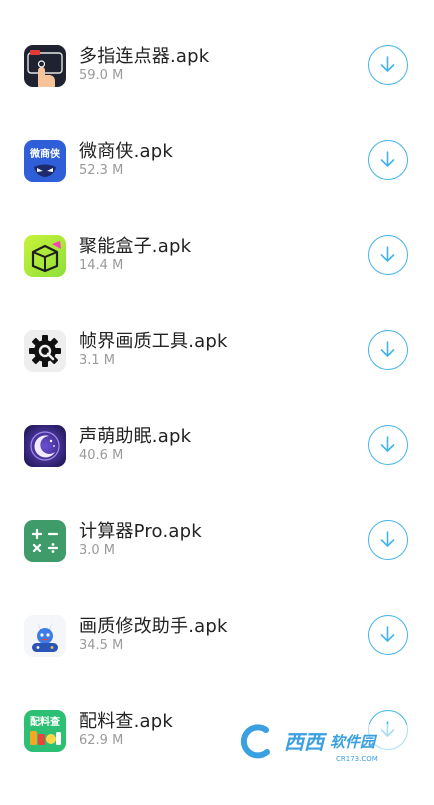 The height and width of the screenshot is (805, 434). What do you see at coordinates (101, 170) in the screenshot?
I see `app-size: 52.3 M` at bounding box center [101, 170].